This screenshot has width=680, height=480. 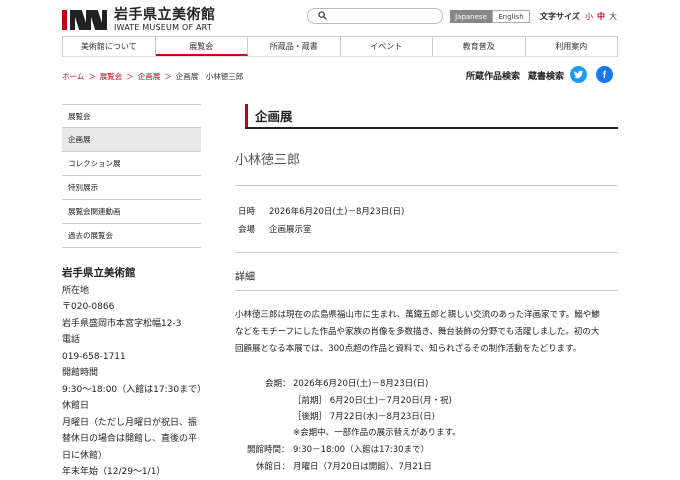 I want to click on closed-line-3: 日に休館）, so click(x=85, y=455).